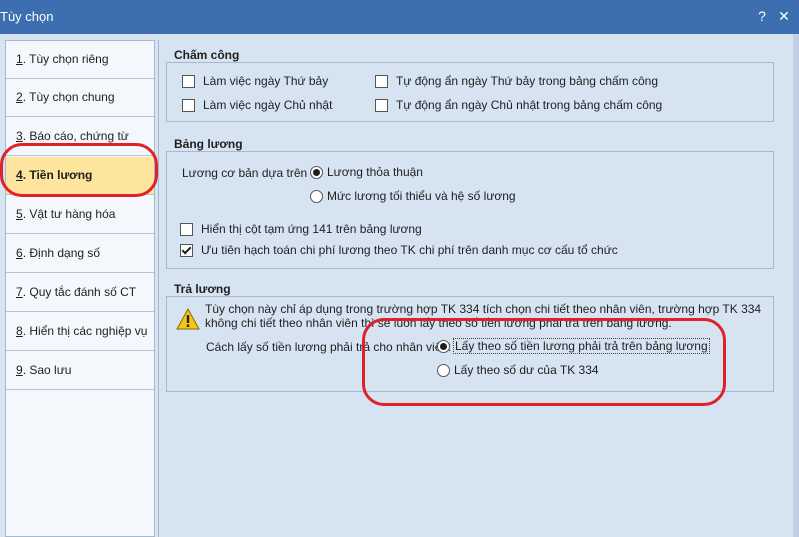  Describe the element at coordinates (186, 250) in the screenshot. I see `checkbox-checked-icon` at that location.